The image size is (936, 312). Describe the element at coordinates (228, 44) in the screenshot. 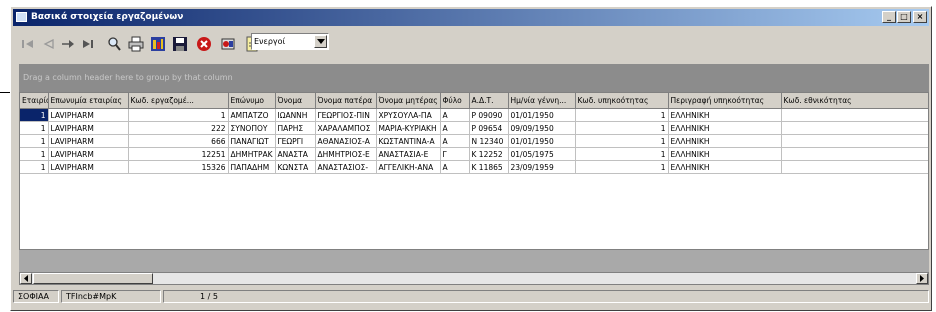

I see `tools-icon` at that location.